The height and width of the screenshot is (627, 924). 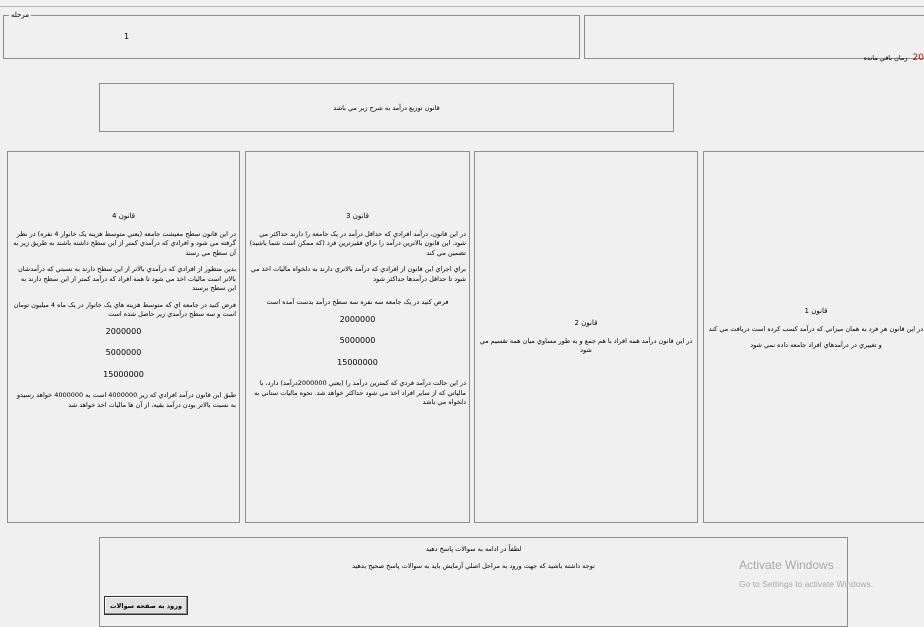 What do you see at coordinates (754, 39) in the screenshot?
I see `timer-box: 20 زمان باقي مانده` at bounding box center [754, 39].